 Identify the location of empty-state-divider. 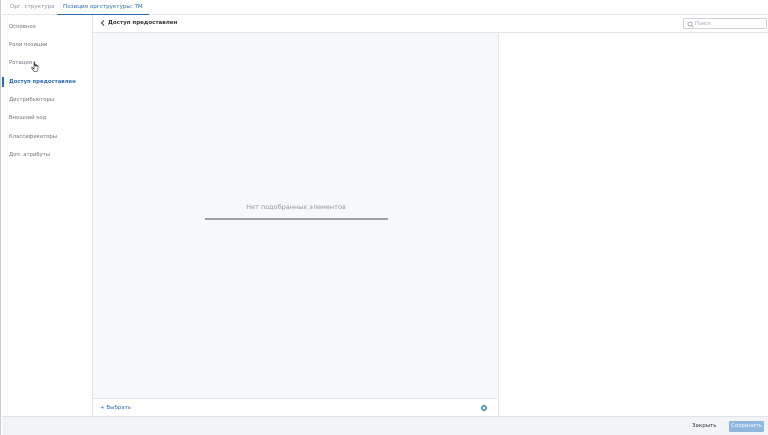
(296, 219).